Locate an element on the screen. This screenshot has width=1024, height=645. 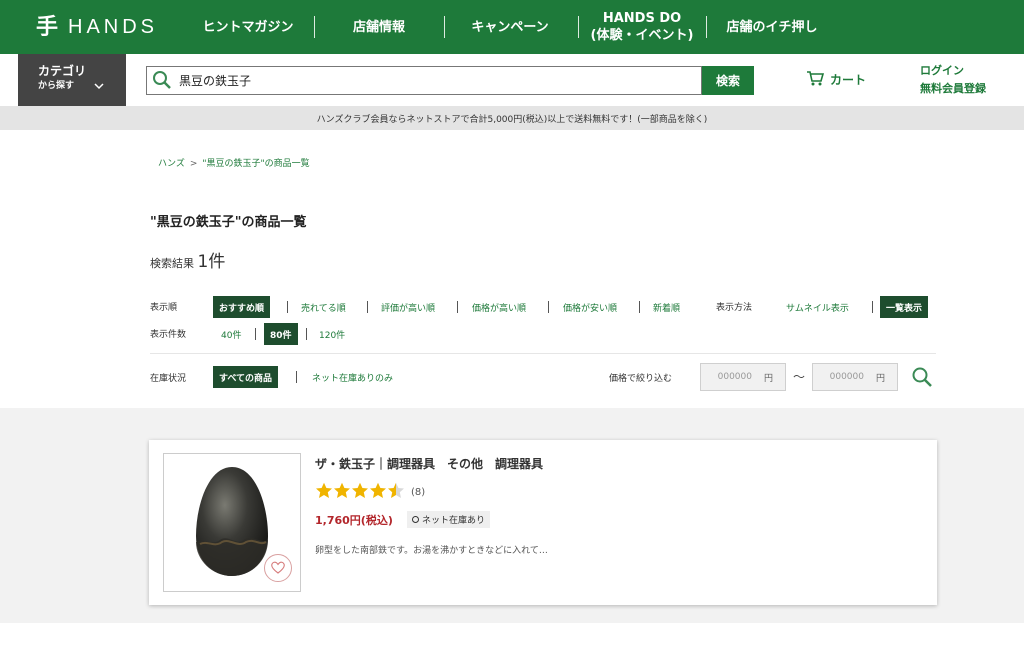
sort-option-recommended: おすすめ順 is located at coordinates (242, 307).